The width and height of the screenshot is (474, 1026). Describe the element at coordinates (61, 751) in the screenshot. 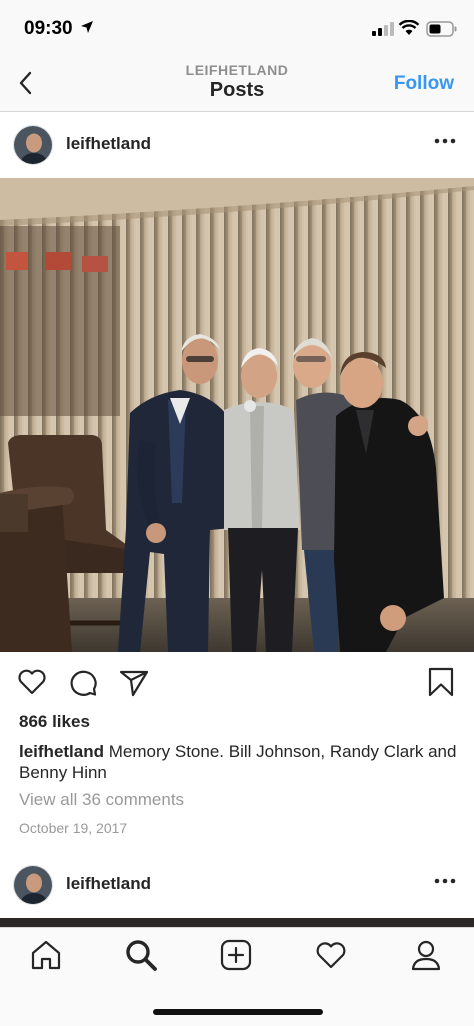

I see `caption-username: leifhetland` at that location.